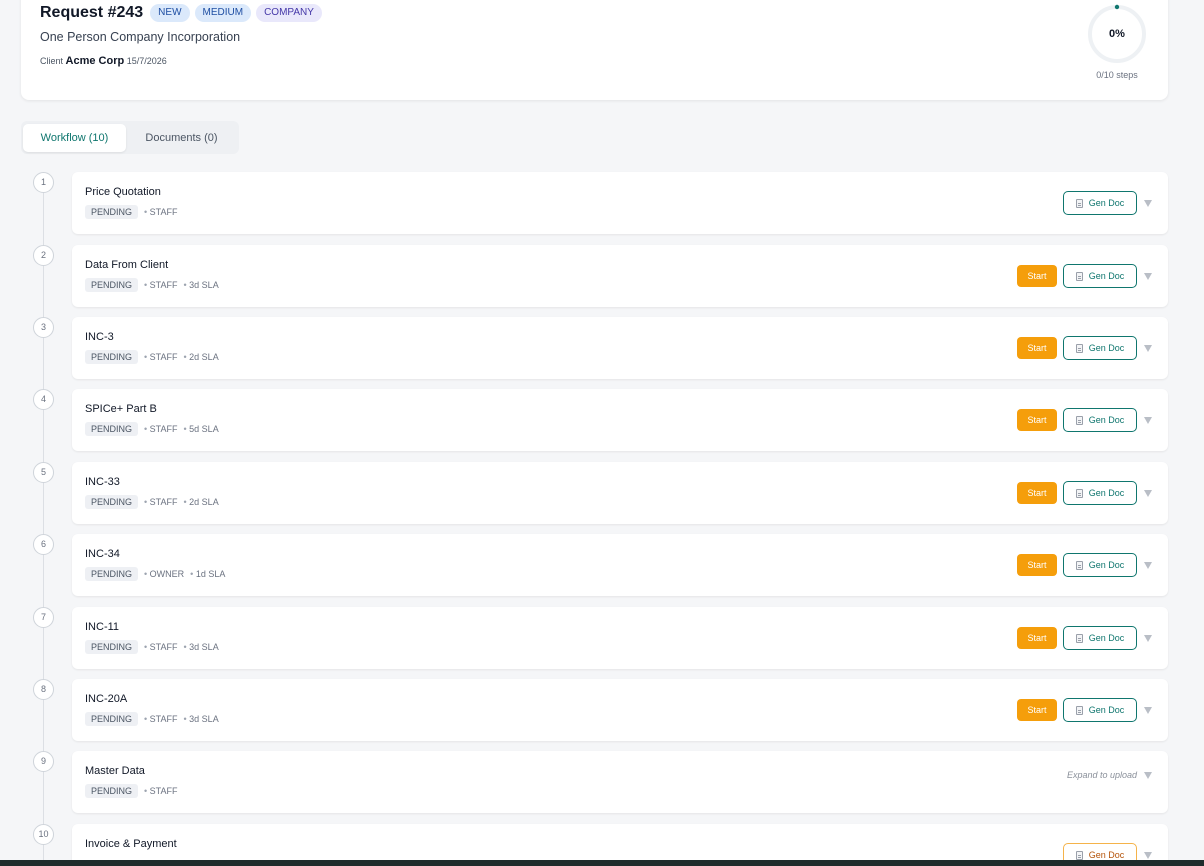  What do you see at coordinates (158, 574) in the screenshot?
I see `step-meta: PENDING OWNER 1d SLA` at bounding box center [158, 574].